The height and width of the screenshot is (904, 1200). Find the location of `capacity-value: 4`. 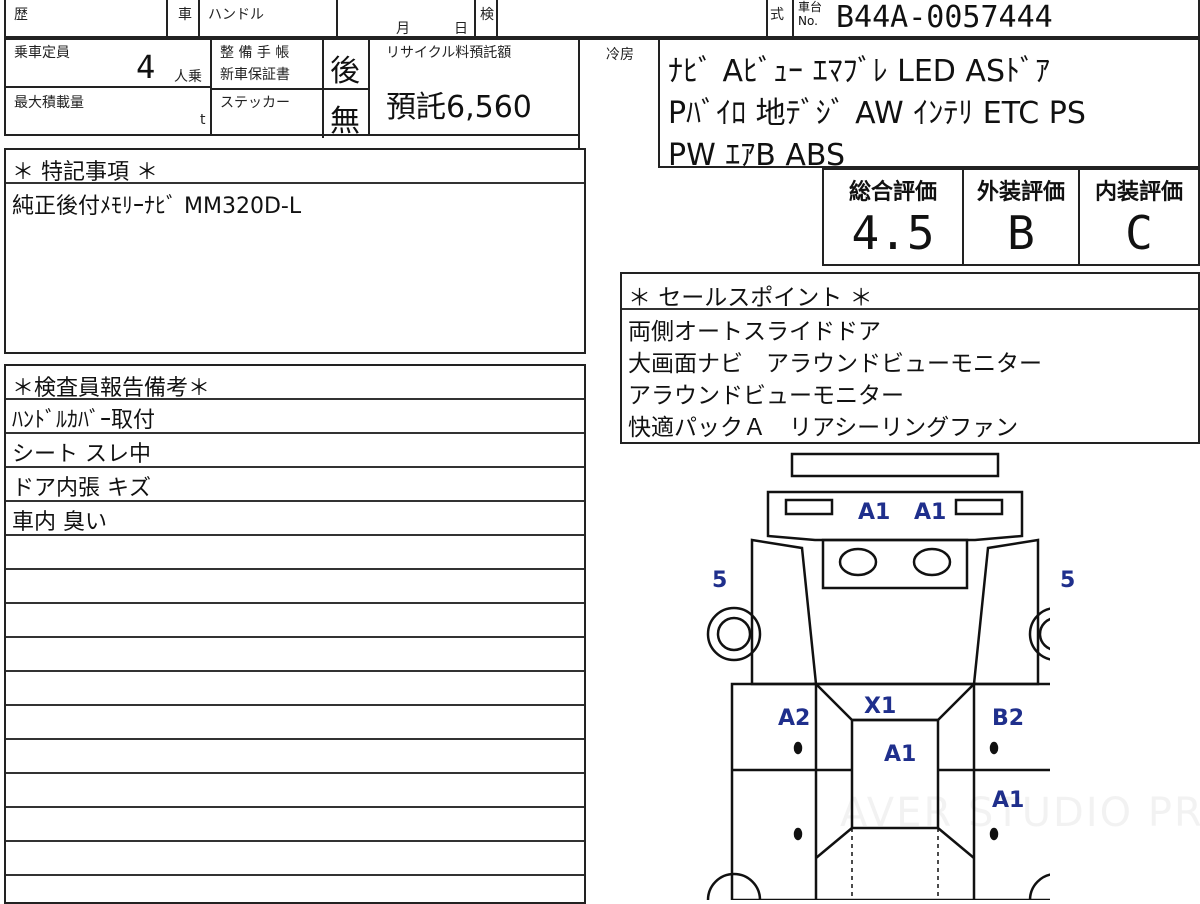

capacity-value: 4 is located at coordinates (146, 67).